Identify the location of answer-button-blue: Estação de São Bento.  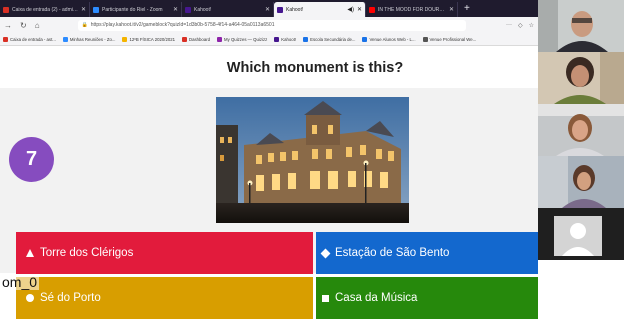
(427, 253).